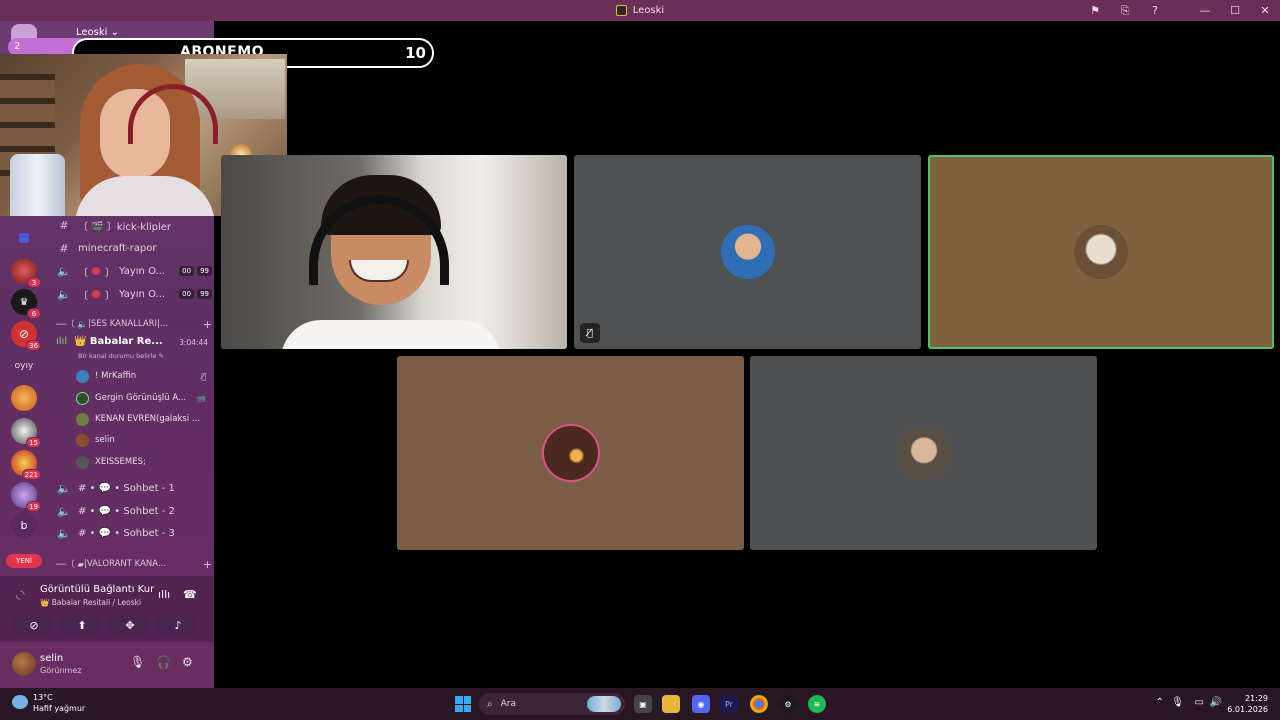 Image resolution: width=1280 pixels, height=720 pixels. What do you see at coordinates (394, 252) in the screenshot?
I see `tile-camera-guy` at bounding box center [394, 252].